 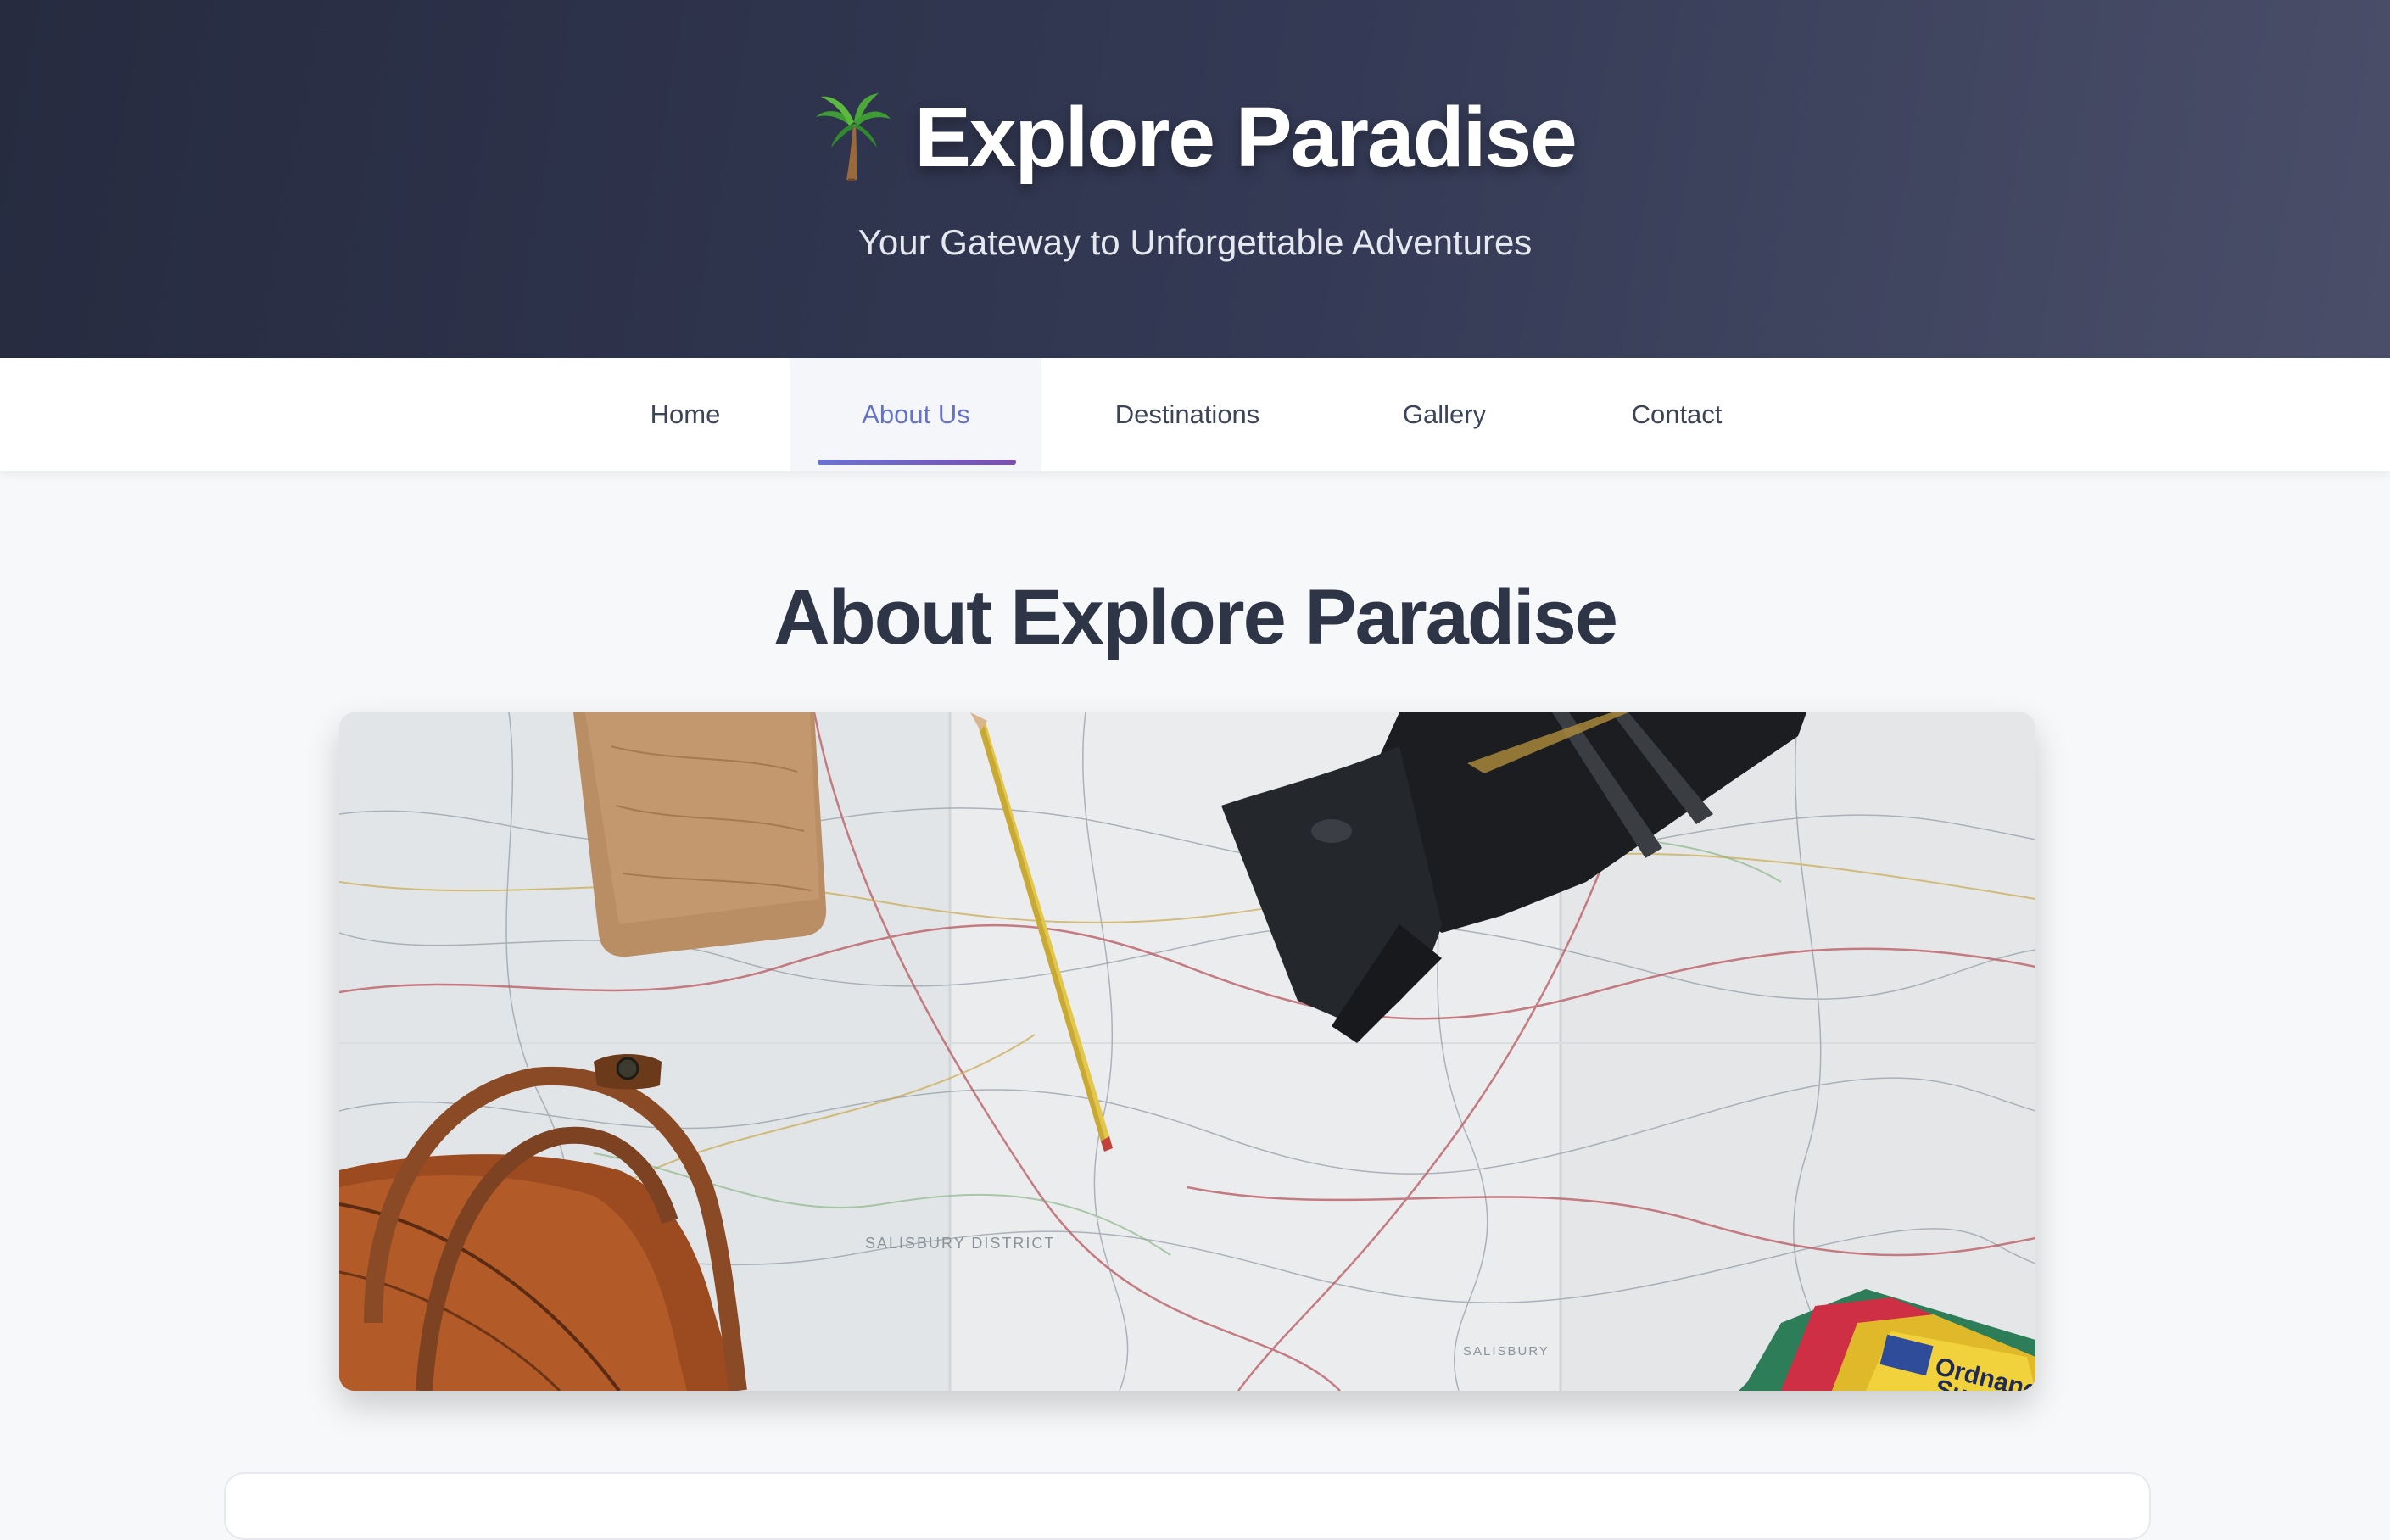 I want to click on about-heading: About Explore Paradise, so click(x=1195, y=617).